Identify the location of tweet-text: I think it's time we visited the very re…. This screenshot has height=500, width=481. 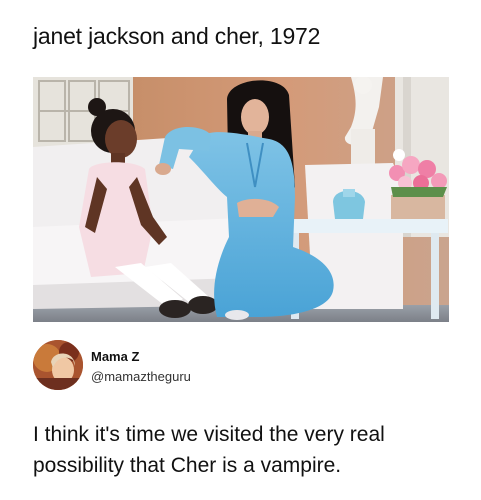
(209, 450).